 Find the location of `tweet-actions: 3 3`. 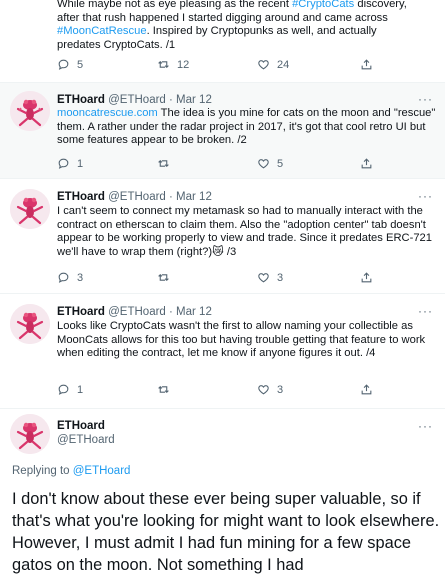

tweet-actions: 3 3 is located at coordinates (237, 279).